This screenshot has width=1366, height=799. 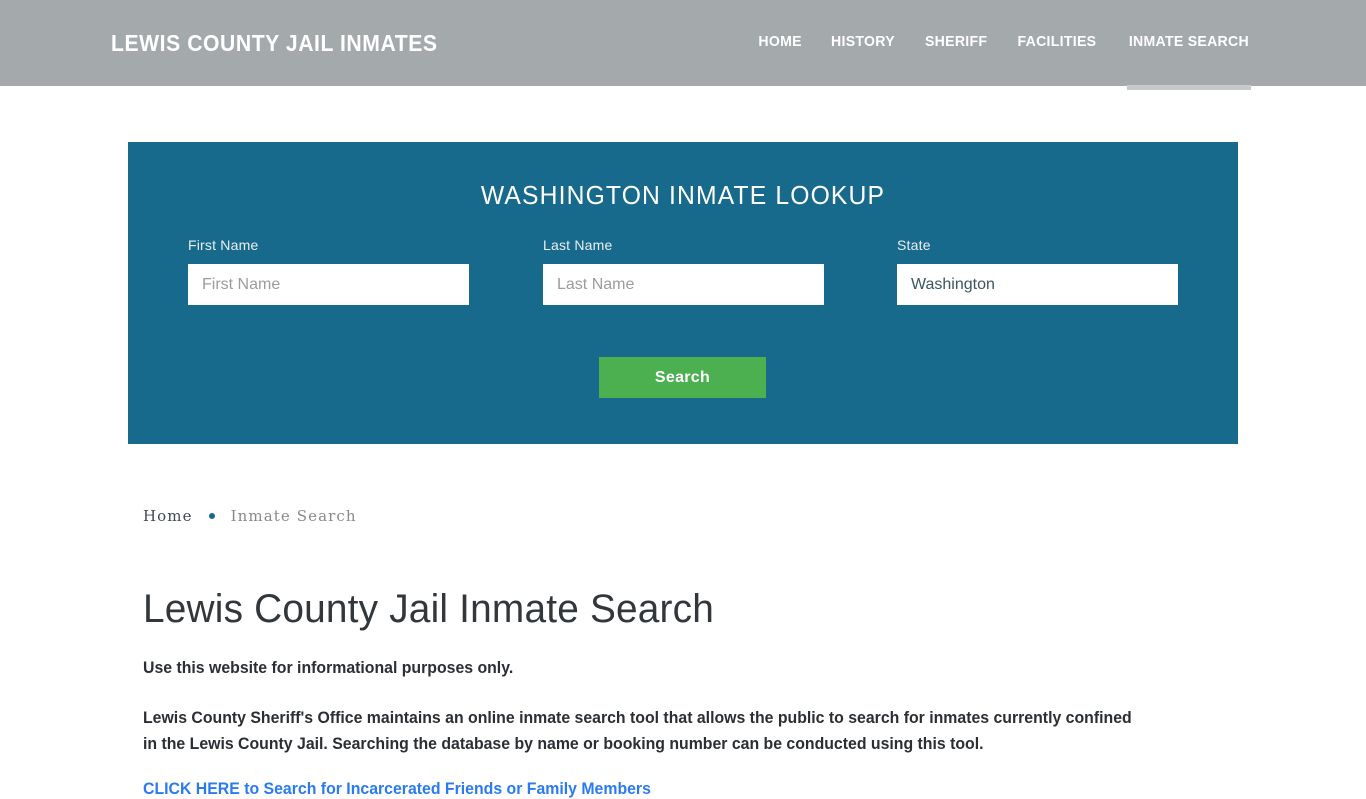 What do you see at coordinates (429, 609) in the screenshot?
I see `page-title: Lewis County Jail Inmate Search` at bounding box center [429, 609].